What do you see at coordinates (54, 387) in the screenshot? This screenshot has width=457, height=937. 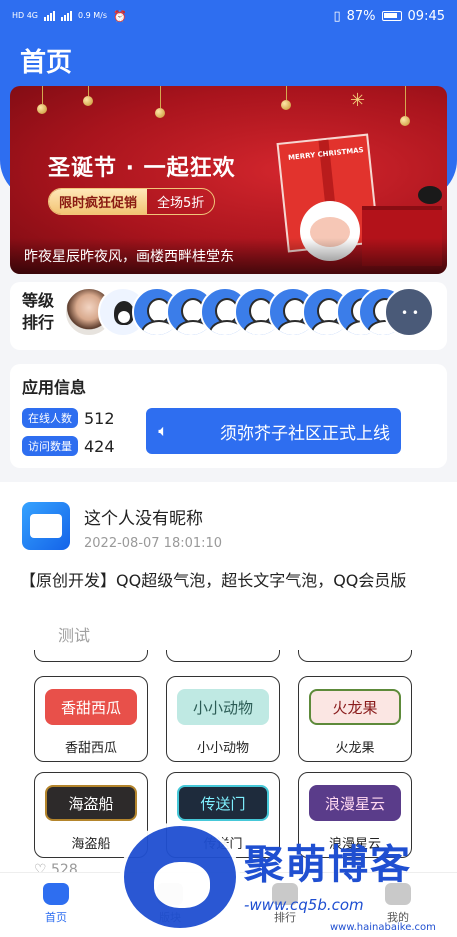 I see `app-info-title: 应用信息` at bounding box center [54, 387].